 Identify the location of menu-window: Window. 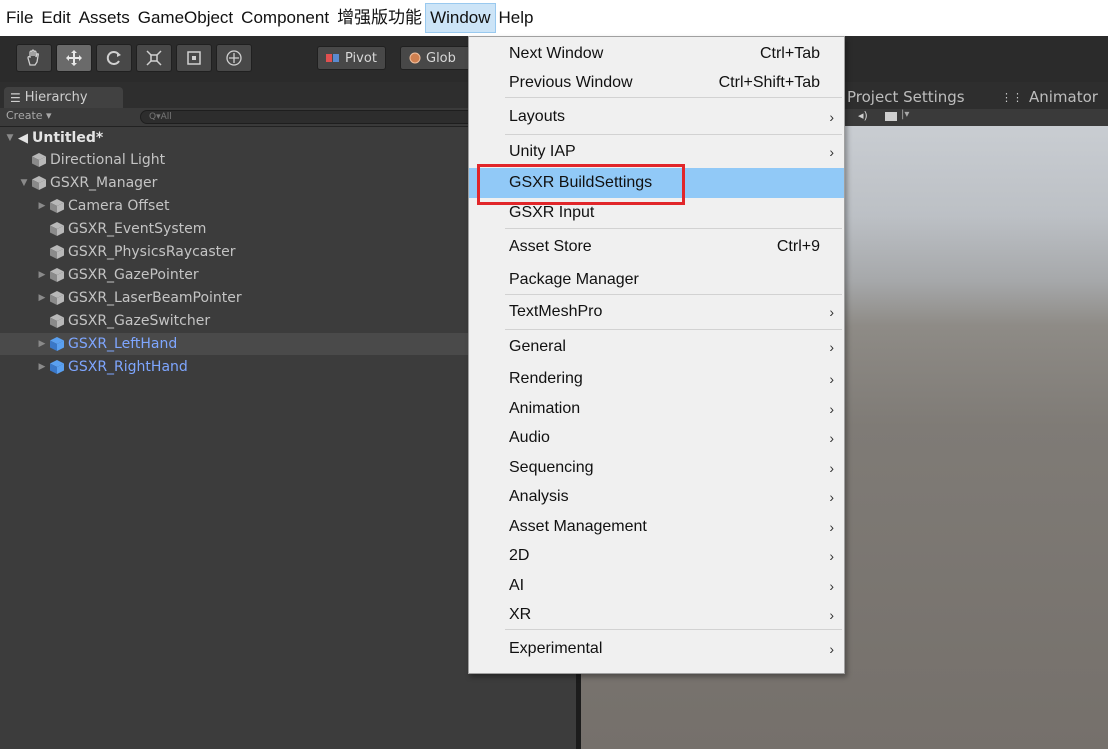
(460, 18).